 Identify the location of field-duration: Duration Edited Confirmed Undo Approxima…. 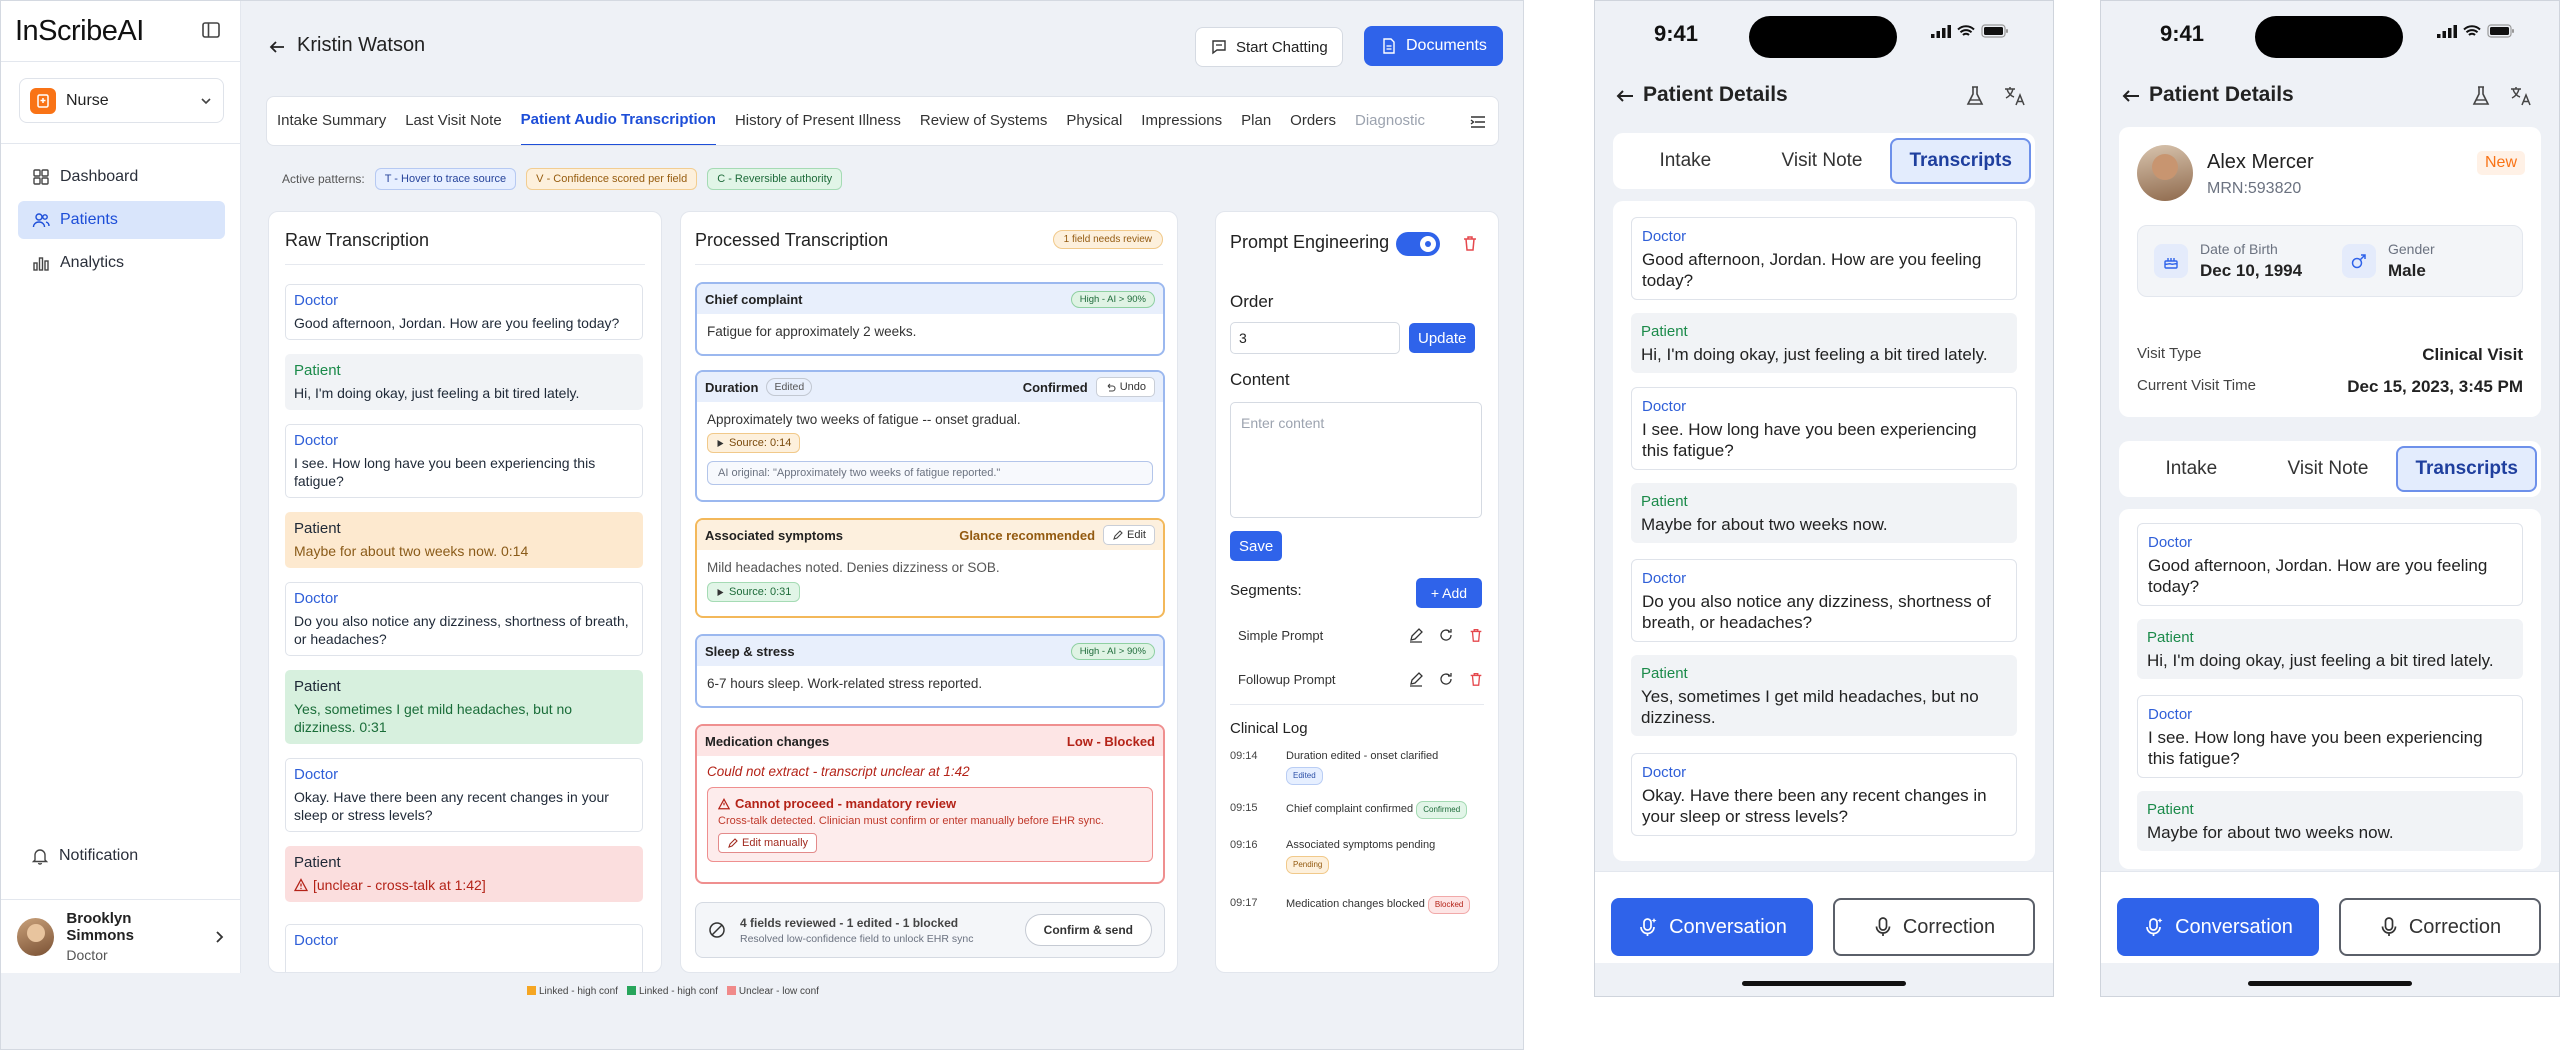
(930, 436).